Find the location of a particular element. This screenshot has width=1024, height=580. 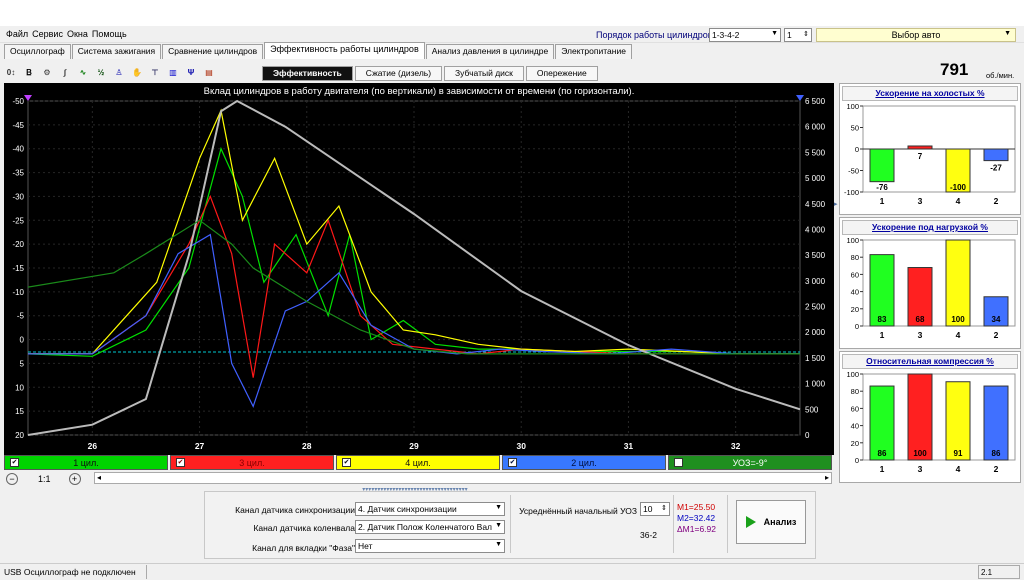

analysis-icon: ▤ is located at coordinates (209, 72).